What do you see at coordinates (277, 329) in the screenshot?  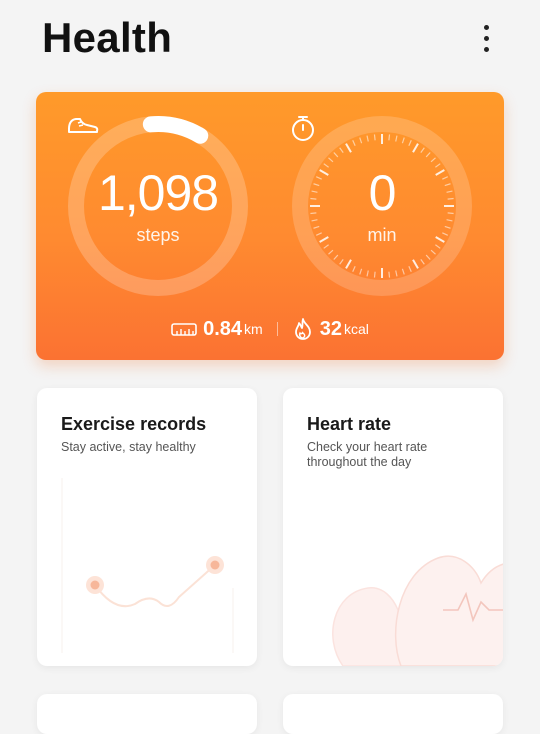 I see `stats-divider` at bounding box center [277, 329].